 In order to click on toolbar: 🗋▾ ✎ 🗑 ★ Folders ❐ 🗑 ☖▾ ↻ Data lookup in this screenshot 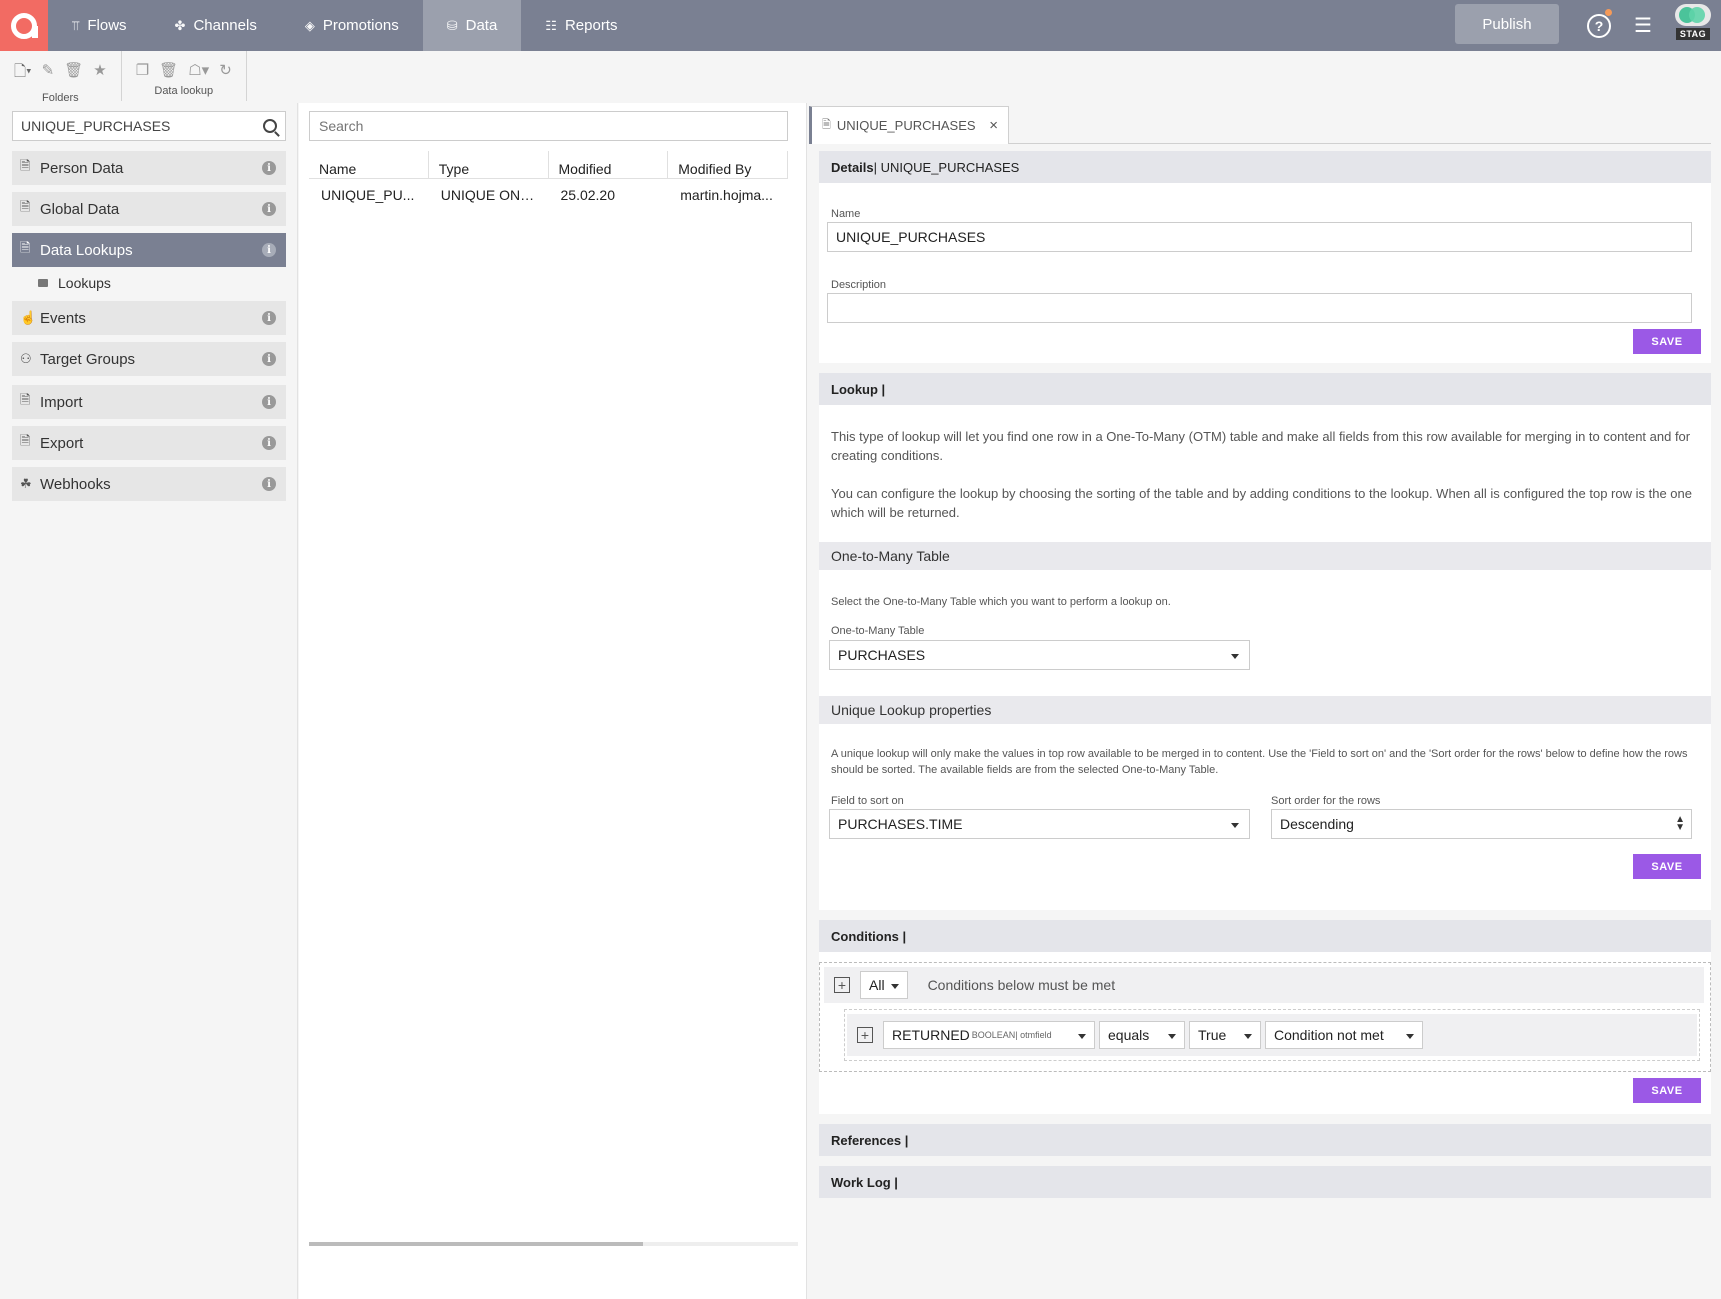, I will do `click(860, 77)`.